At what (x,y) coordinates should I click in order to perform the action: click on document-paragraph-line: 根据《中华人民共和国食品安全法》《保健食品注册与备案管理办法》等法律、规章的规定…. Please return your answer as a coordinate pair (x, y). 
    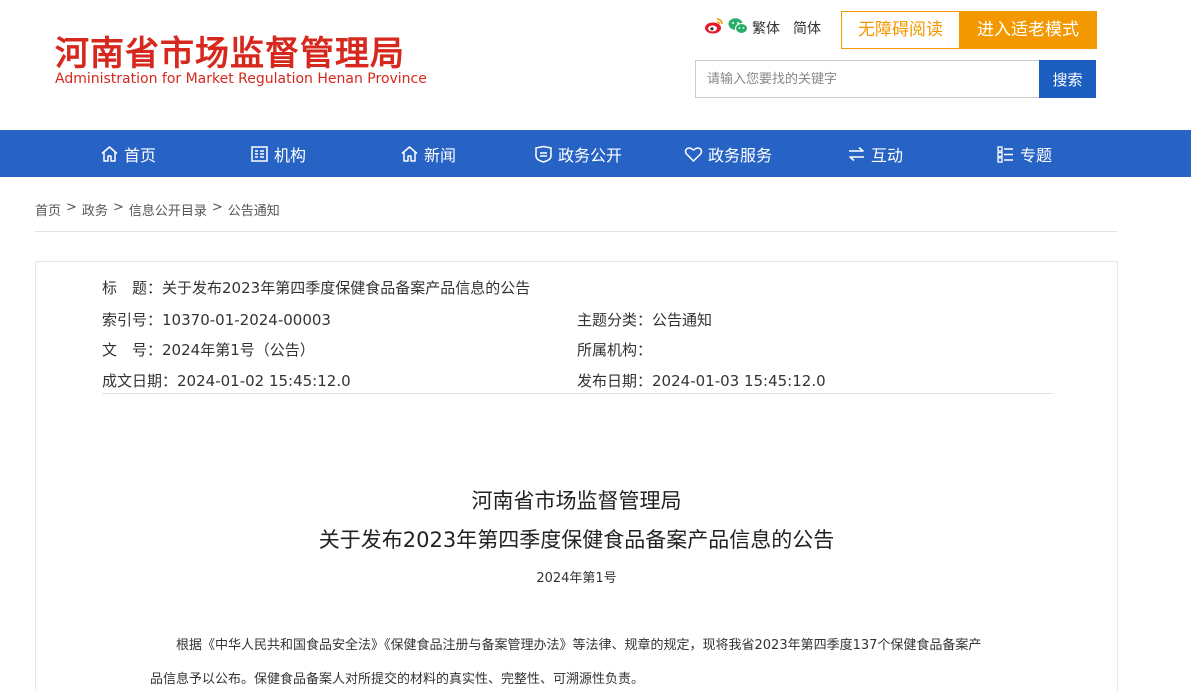
    Looking at the image, I should click on (579, 645).